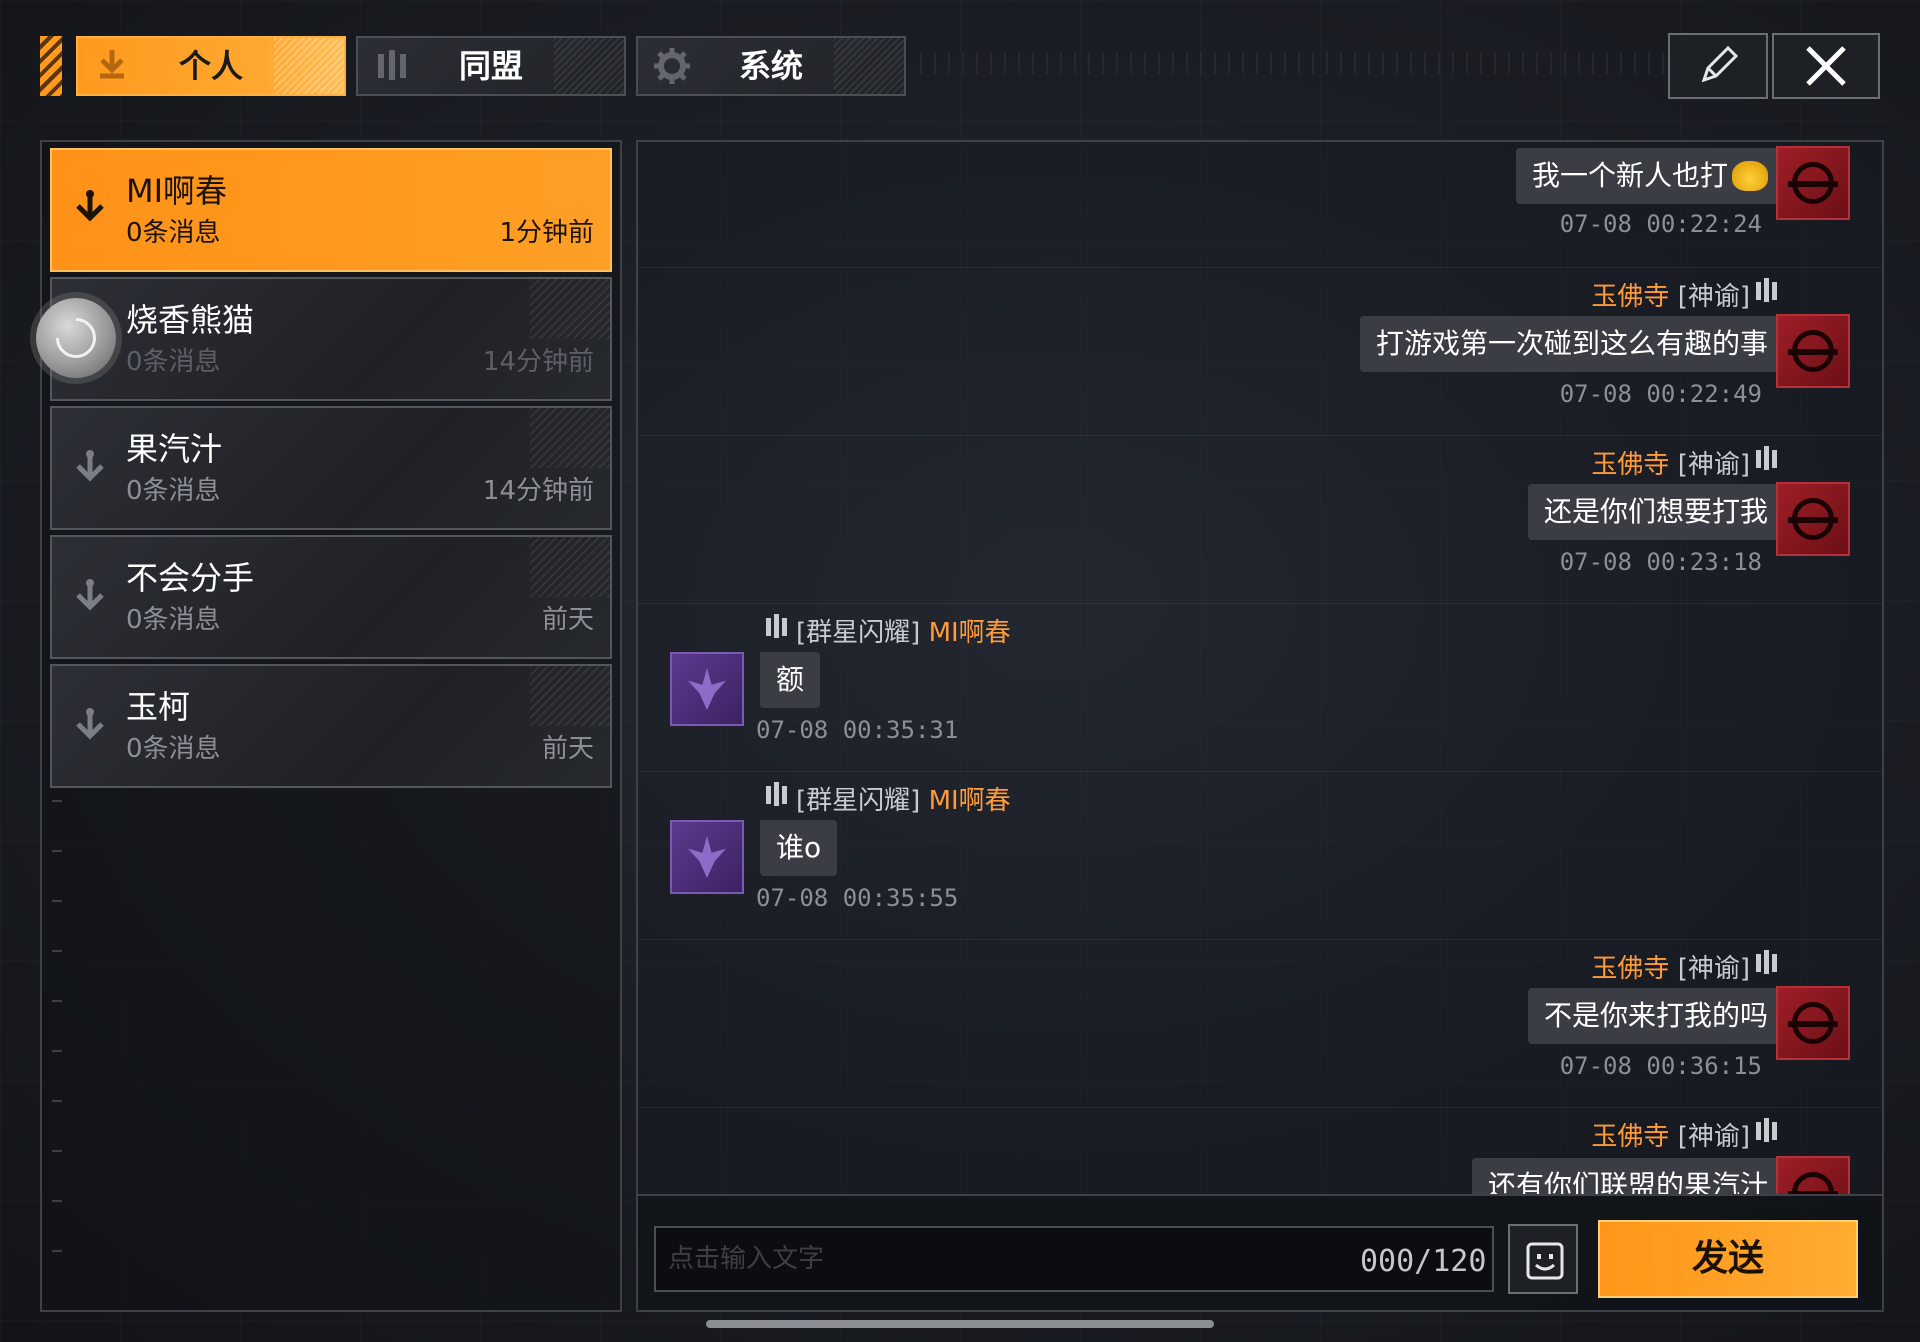 The width and height of the screenshot is (1920, 1342). I want to click on tab-personal-label: 个人, so click(210, 66).